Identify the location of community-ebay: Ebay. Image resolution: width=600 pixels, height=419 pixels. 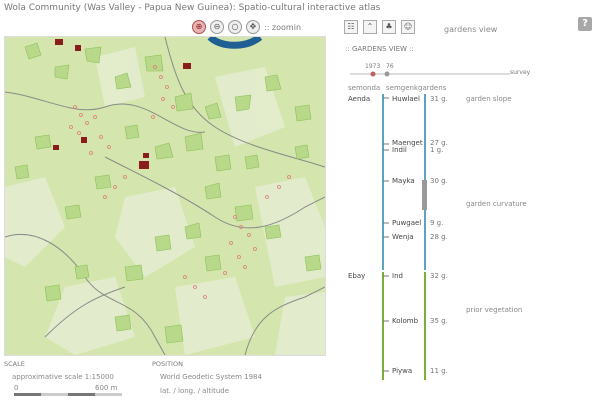
(356, 276).